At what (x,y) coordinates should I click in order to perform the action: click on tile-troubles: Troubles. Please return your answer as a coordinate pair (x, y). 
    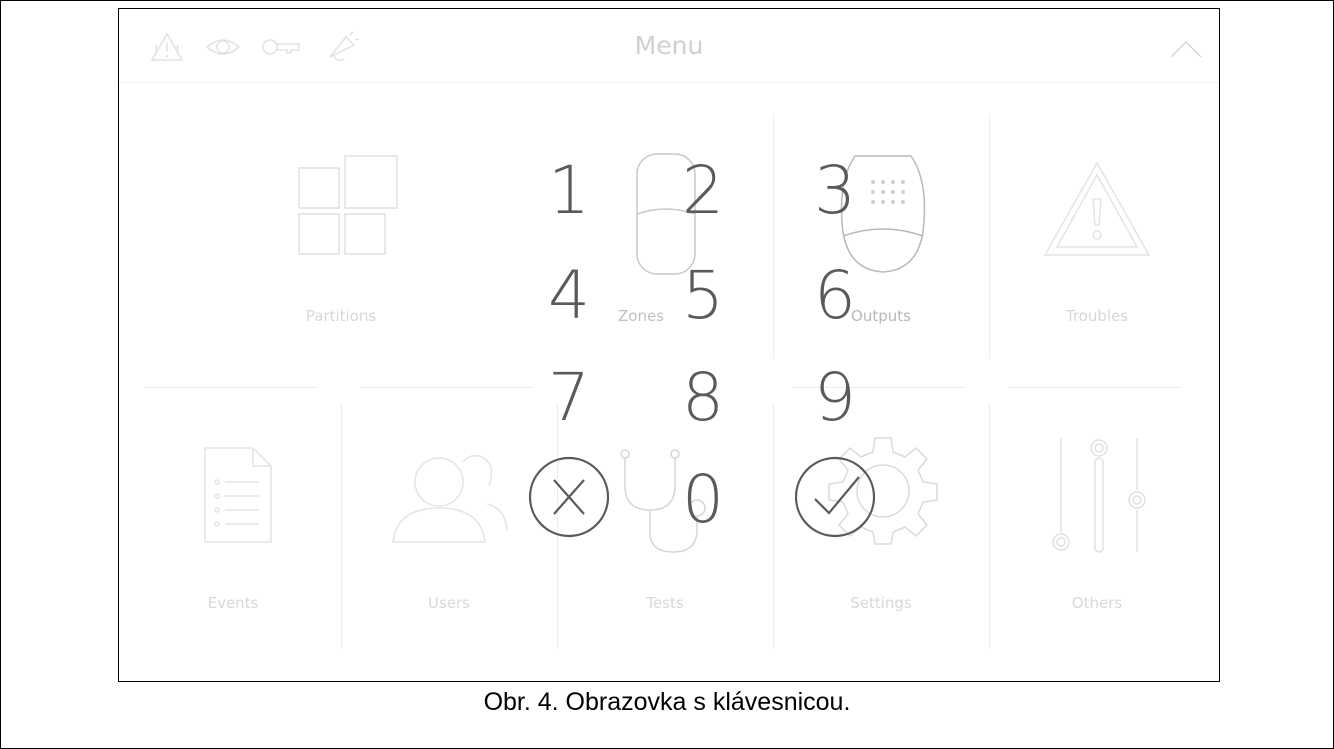
    Looking at the image, I should click on (1097, 224).